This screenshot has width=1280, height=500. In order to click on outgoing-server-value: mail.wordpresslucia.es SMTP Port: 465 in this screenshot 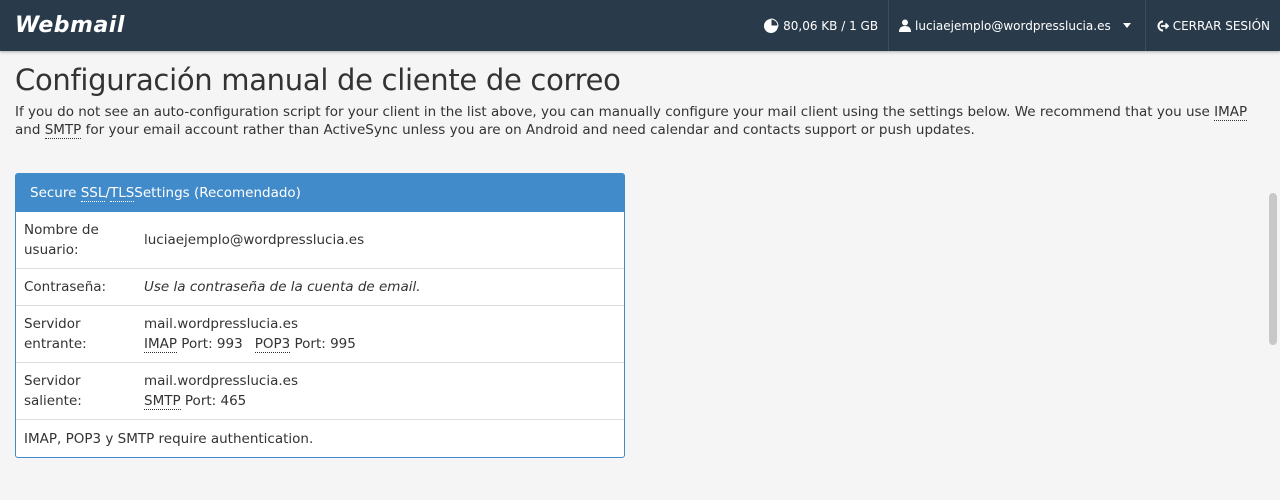, I will do `click(380, 391)`.